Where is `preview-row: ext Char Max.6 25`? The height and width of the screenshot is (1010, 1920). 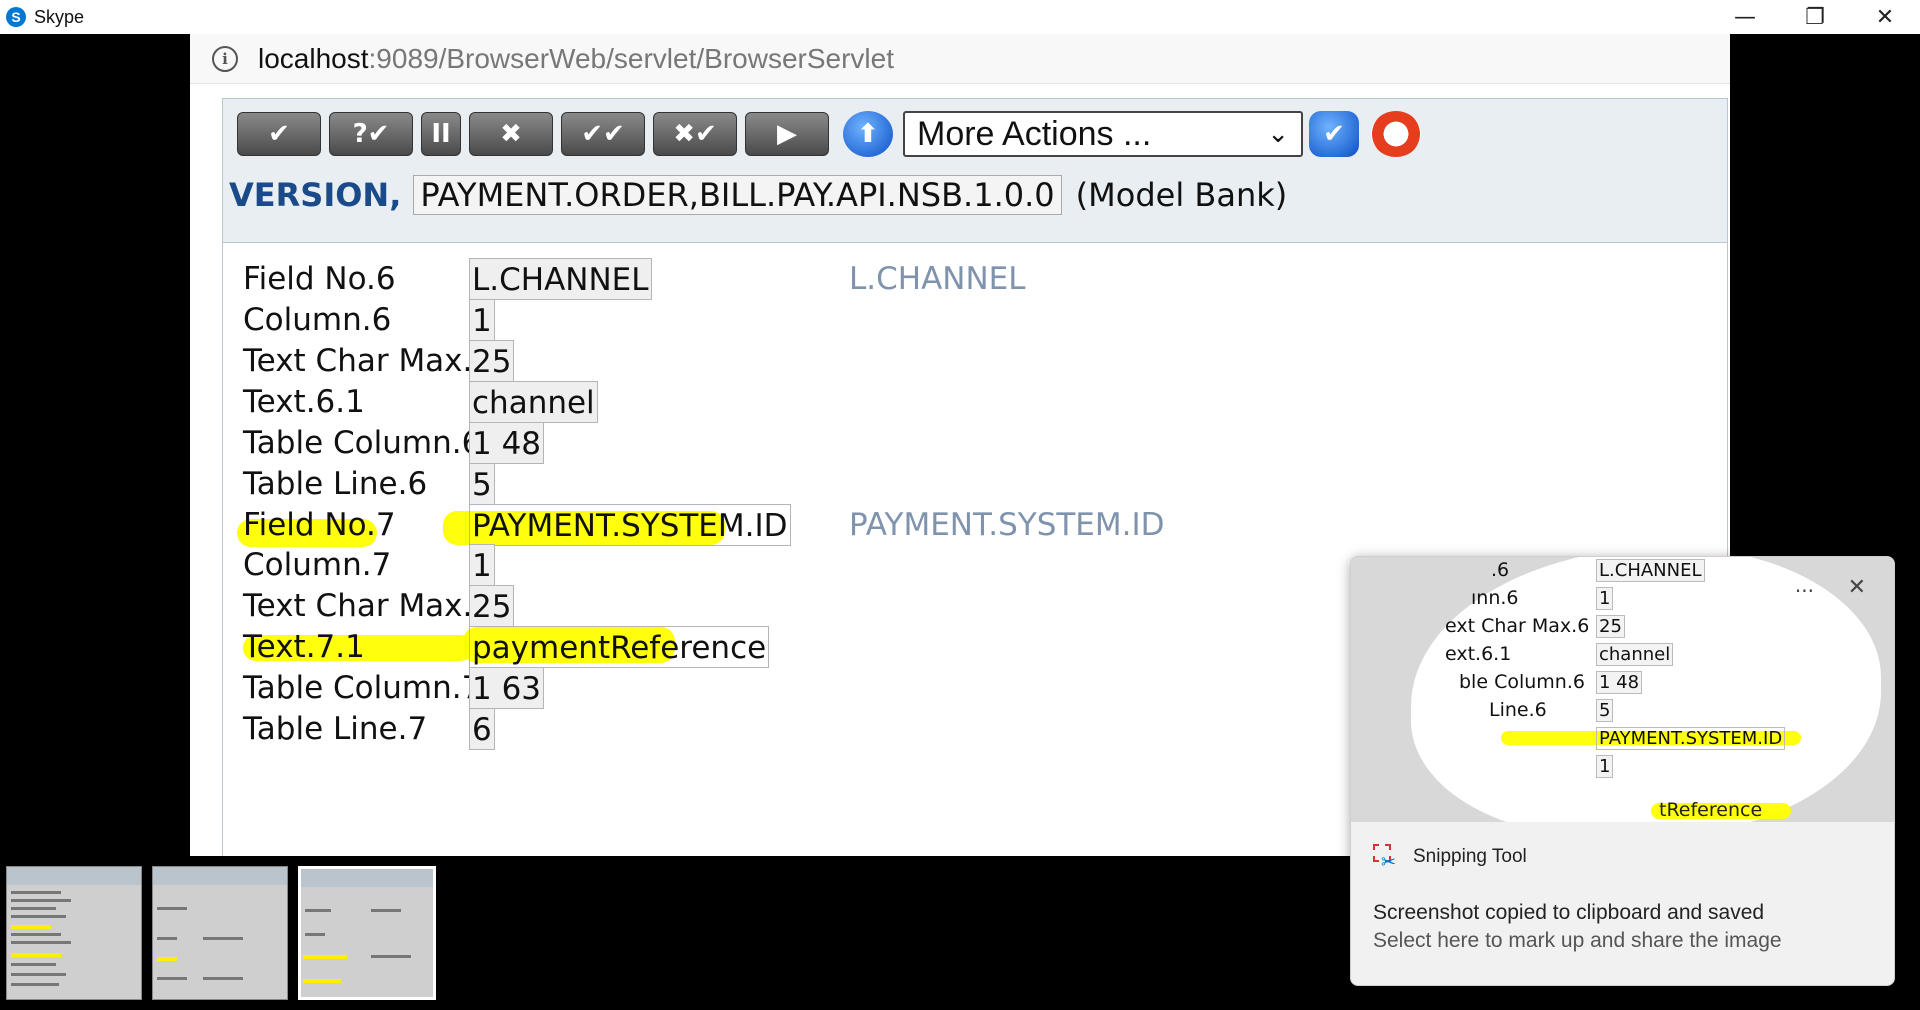
preview-row: ext Char Max.6 25 is located at coordinates (1622, 628).